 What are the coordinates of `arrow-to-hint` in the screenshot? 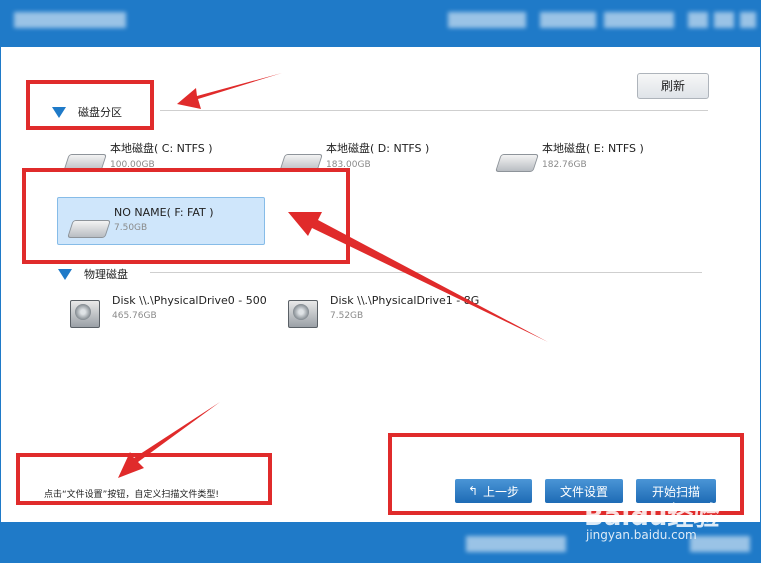 It's located at (169, 440).